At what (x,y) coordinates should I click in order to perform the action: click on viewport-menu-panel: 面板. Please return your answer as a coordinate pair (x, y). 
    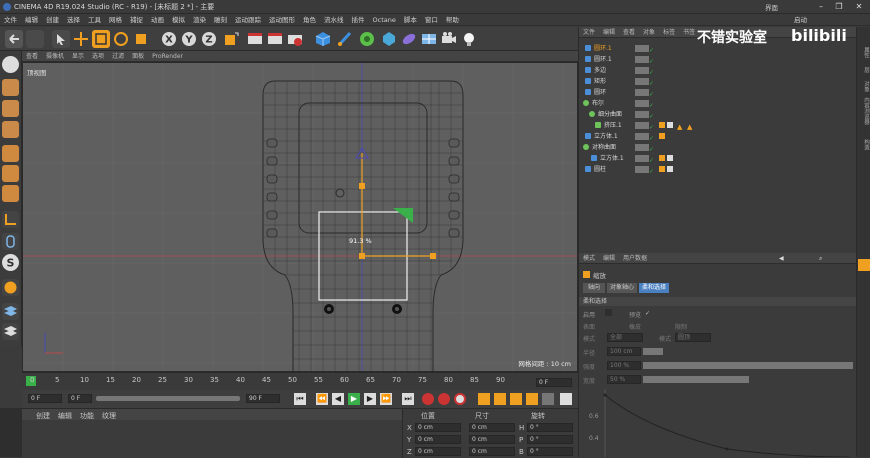
    Looking at the image, I should click on (138, 56).